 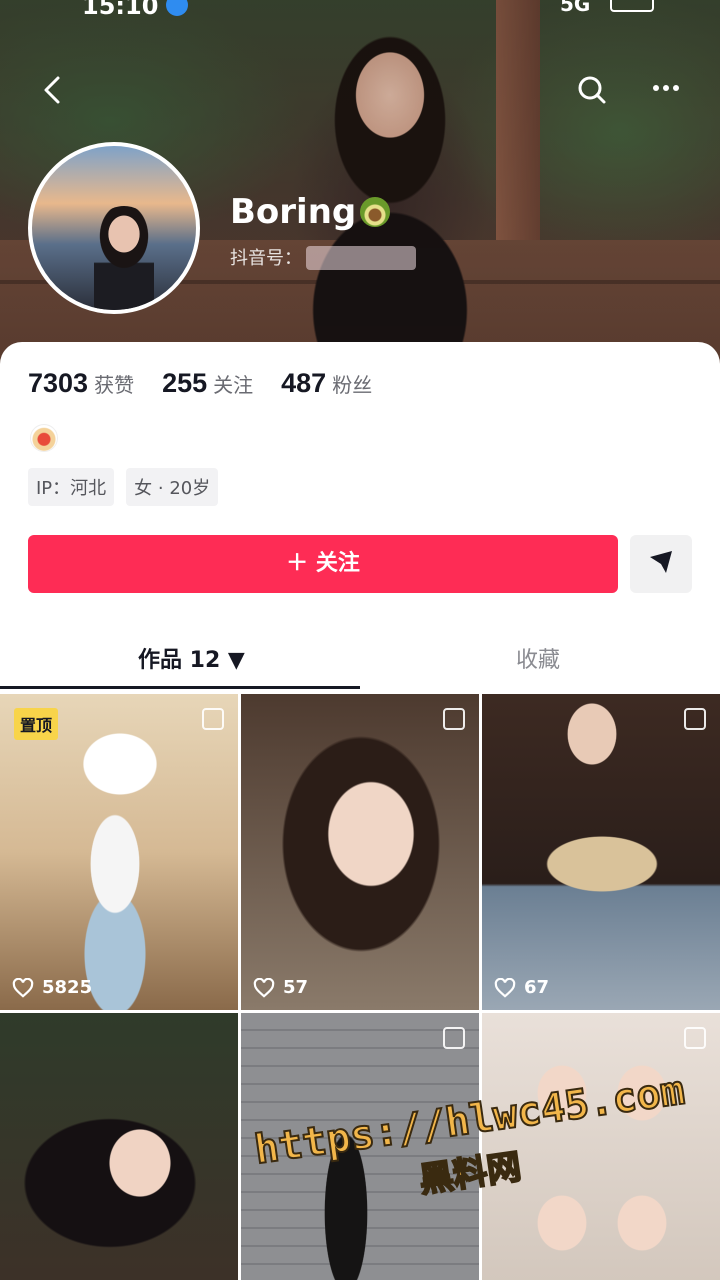 What do you see at coordinates (280, 987) in the screenshot?
I see `like-count: 57` at bounding box center [280, 987].